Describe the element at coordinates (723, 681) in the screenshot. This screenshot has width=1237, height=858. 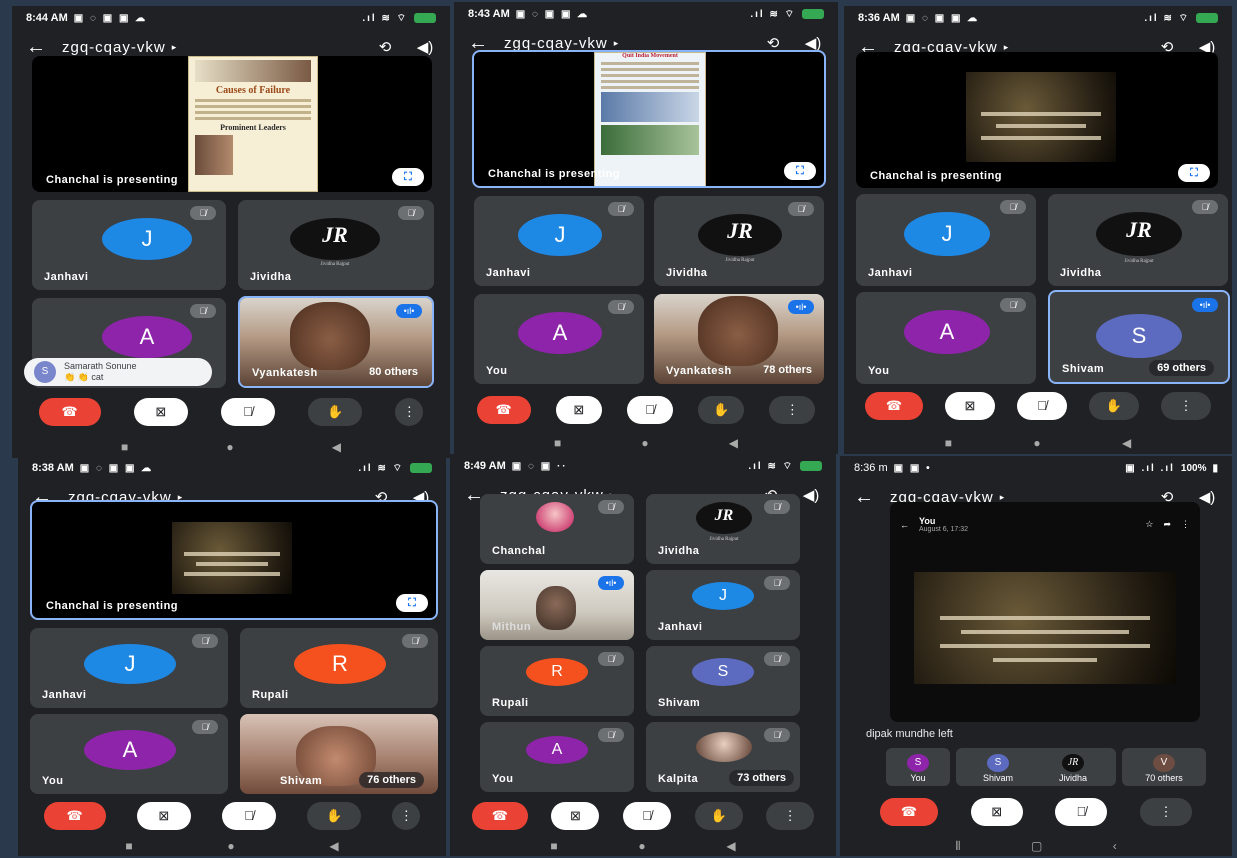
I see `participant-tile: 🎙̸ S Shivam` at that location.